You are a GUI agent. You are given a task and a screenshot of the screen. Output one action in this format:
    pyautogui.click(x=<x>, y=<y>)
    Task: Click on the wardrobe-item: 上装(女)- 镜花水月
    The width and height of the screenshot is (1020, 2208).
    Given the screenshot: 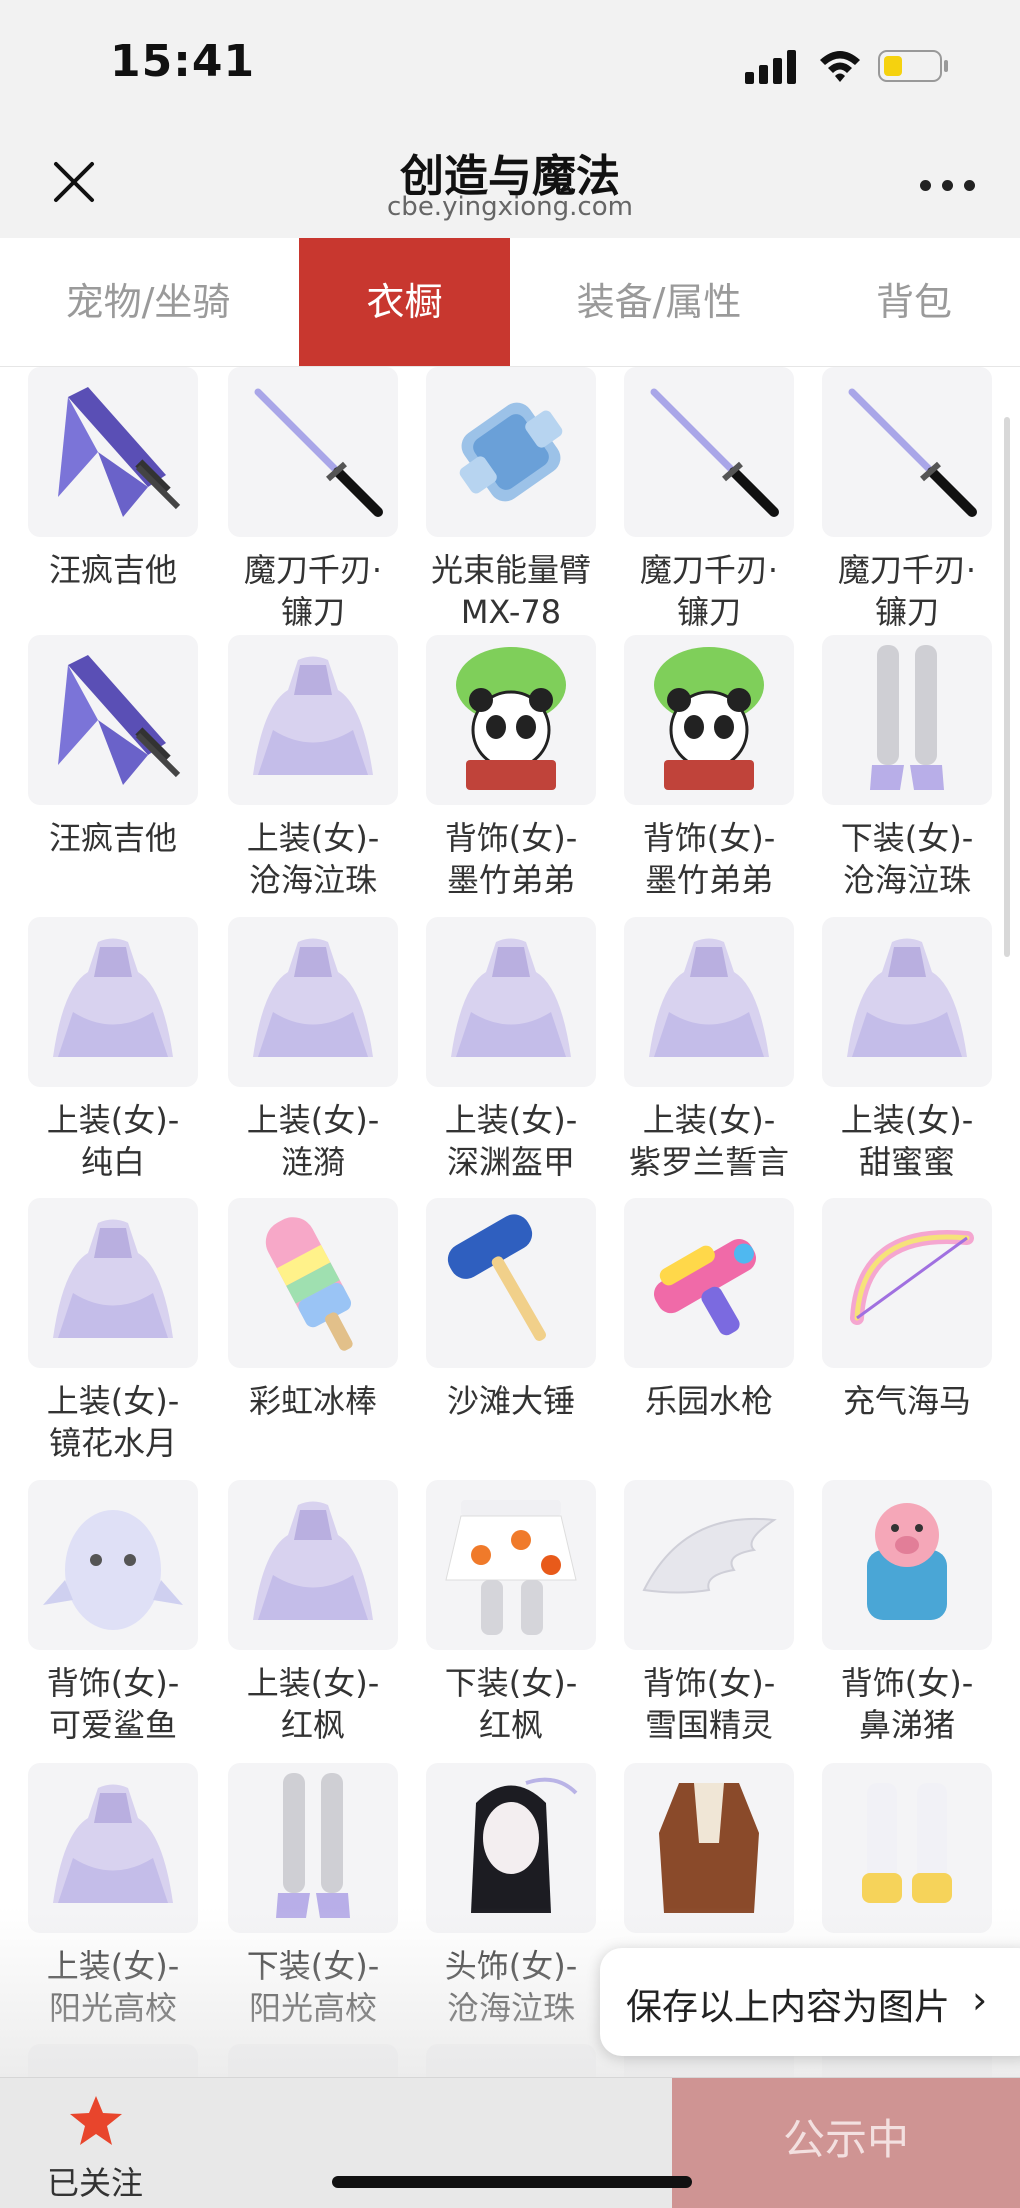 What is the action you would take?
    pyautogui.click(x=127, y=1334)
    